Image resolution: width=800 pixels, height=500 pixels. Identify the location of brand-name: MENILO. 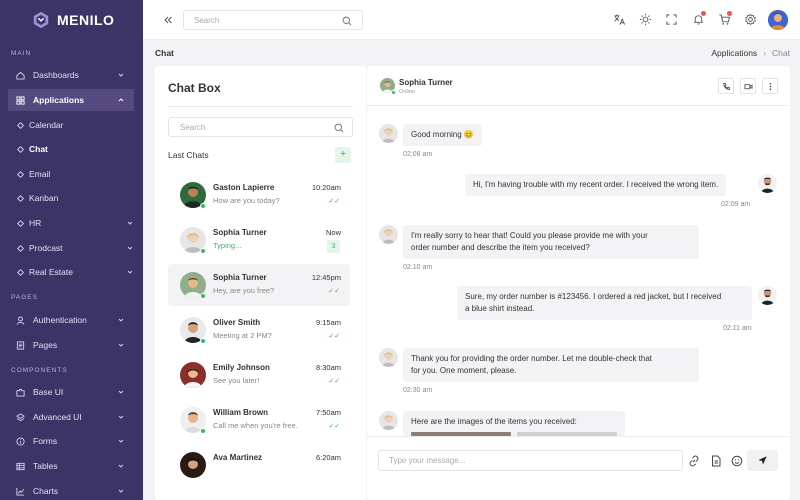
(86, 20).